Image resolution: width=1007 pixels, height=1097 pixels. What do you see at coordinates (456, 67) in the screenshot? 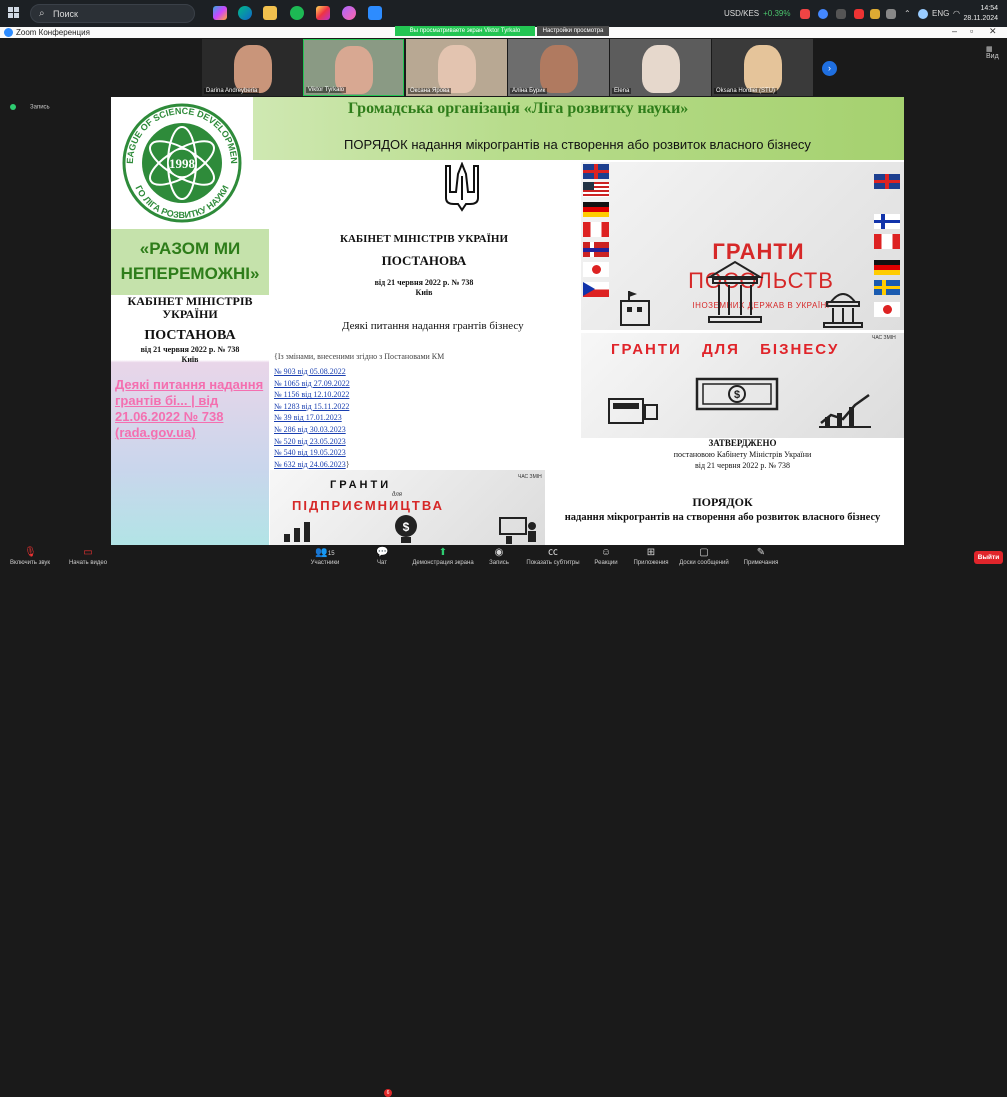
I see `participant-tile: Оксана Ярова` at bounding box center [456, 67].